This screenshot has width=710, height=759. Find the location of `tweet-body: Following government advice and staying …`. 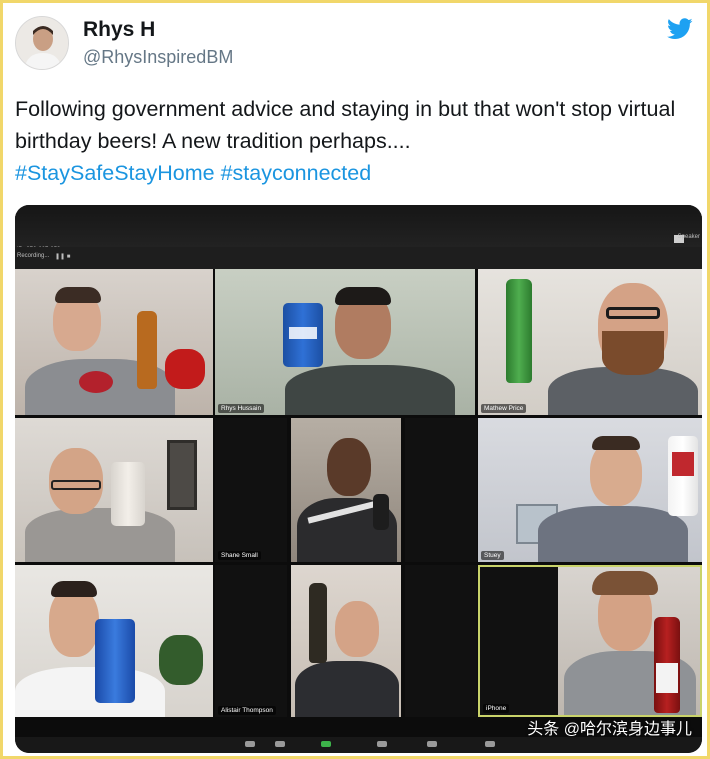

tweet-body: Following government advice and staying … is located at coordinates (355, 141).